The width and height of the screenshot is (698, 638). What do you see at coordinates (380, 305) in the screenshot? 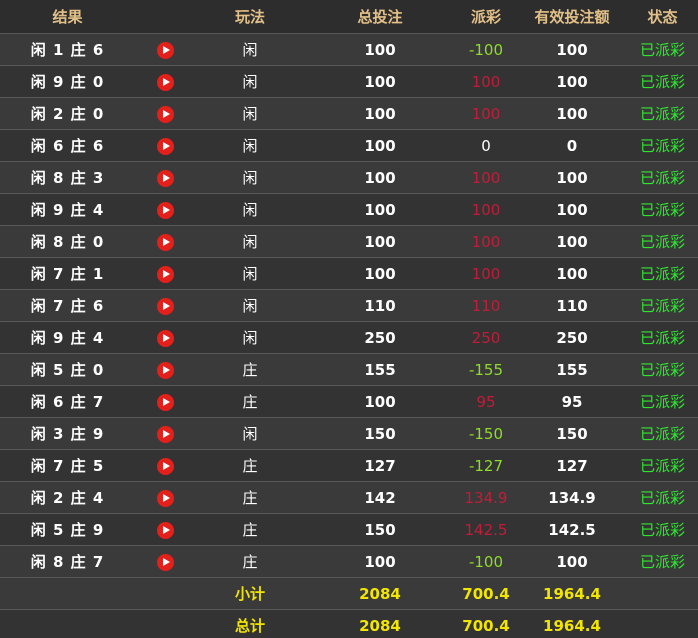
I see `total-bet-cell: 110` at bounding box center [380, 305].